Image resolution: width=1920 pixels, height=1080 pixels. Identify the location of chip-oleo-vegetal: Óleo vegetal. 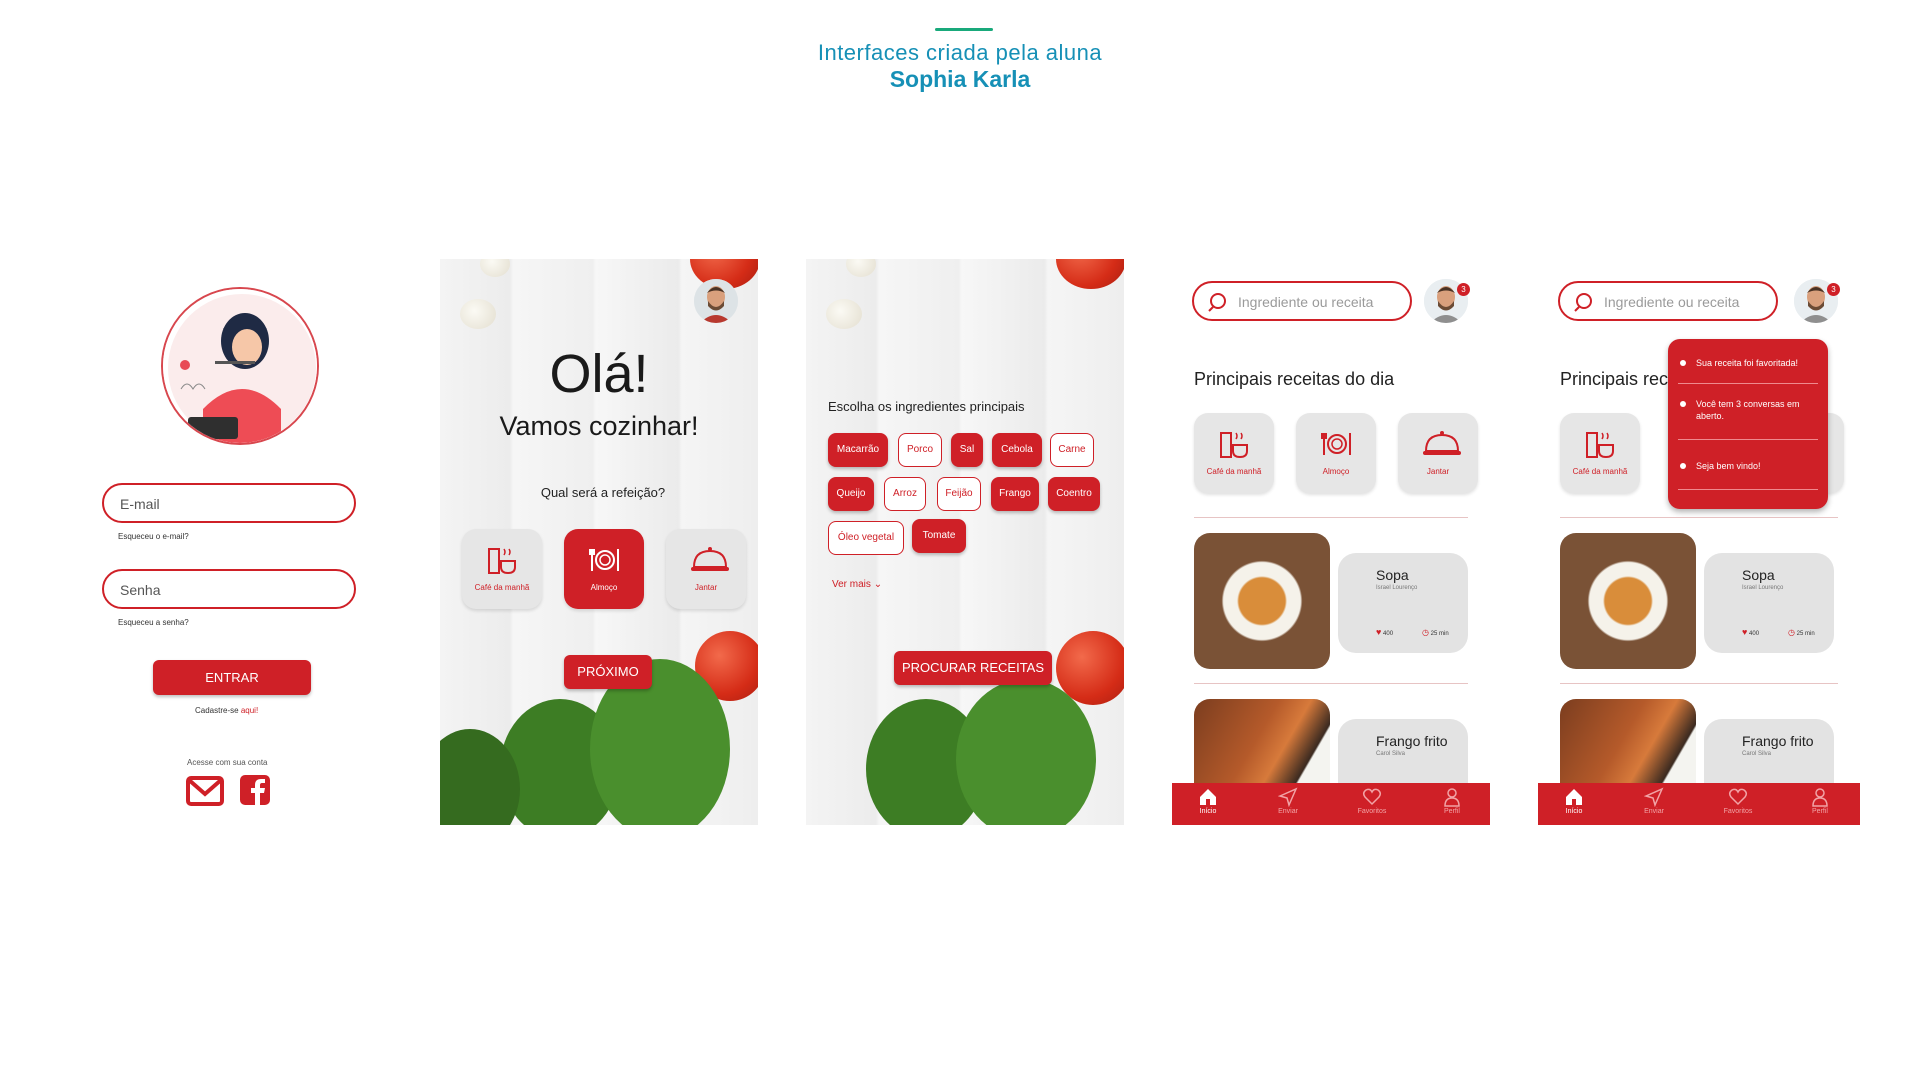
(866, 538).